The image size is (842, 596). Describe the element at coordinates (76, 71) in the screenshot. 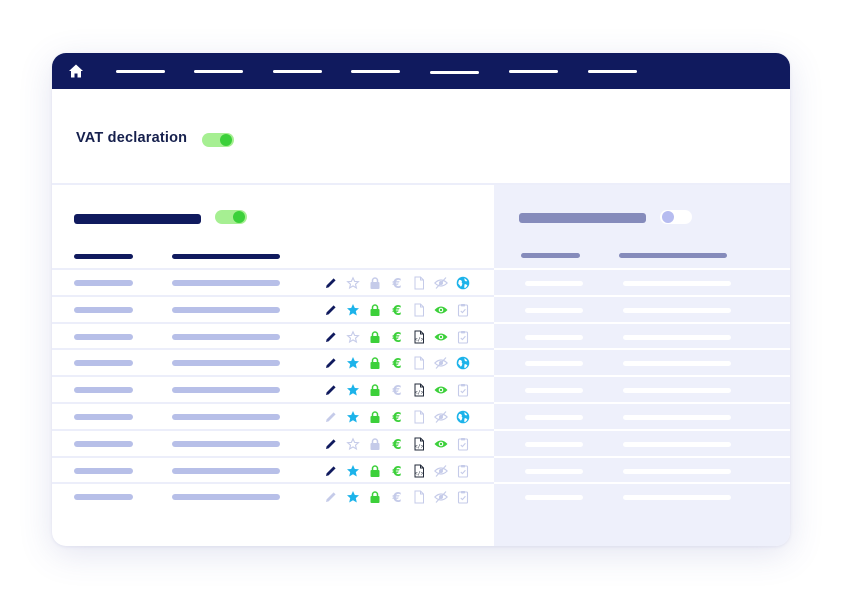

I see `home-icon` at that location.